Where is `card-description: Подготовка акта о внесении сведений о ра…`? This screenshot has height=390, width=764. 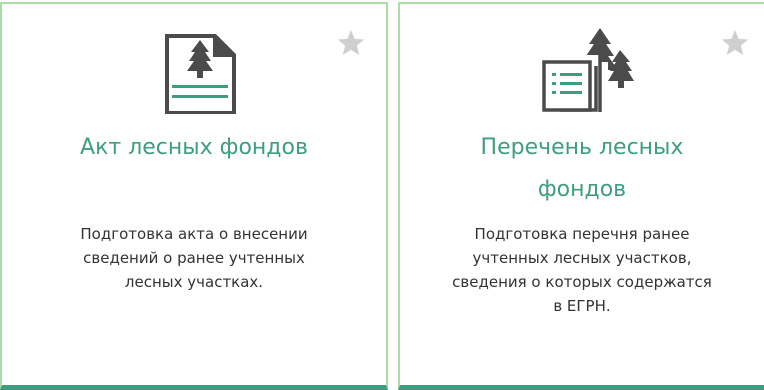
card-description: Подготовка акта о внесении сведений о ра… is located at coordinates (194, 258).